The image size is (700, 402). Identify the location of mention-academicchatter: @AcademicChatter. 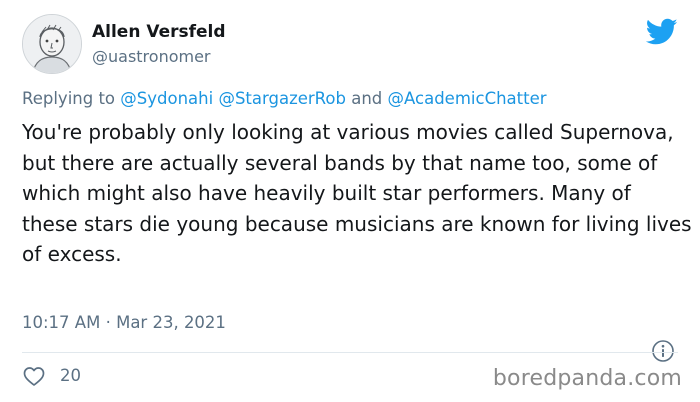
(467, 98).